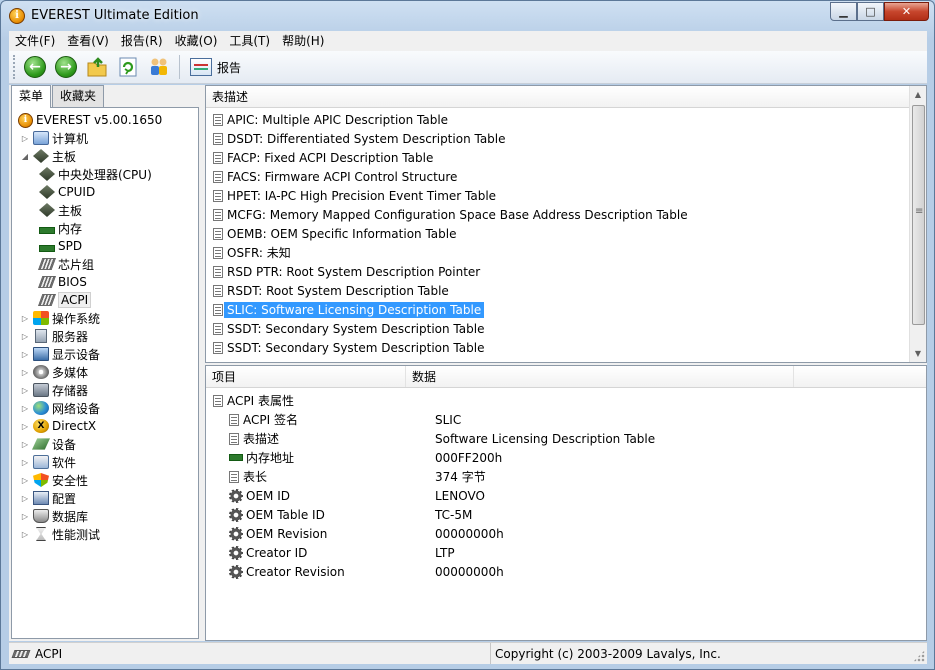 The height and width of the screenshot is (670, 935). What do you see at coordinates (566, 271) in the screenshot?
I see `list-item: RSD PTR: Root System Description Pointer` at bounding box center [566, 271].